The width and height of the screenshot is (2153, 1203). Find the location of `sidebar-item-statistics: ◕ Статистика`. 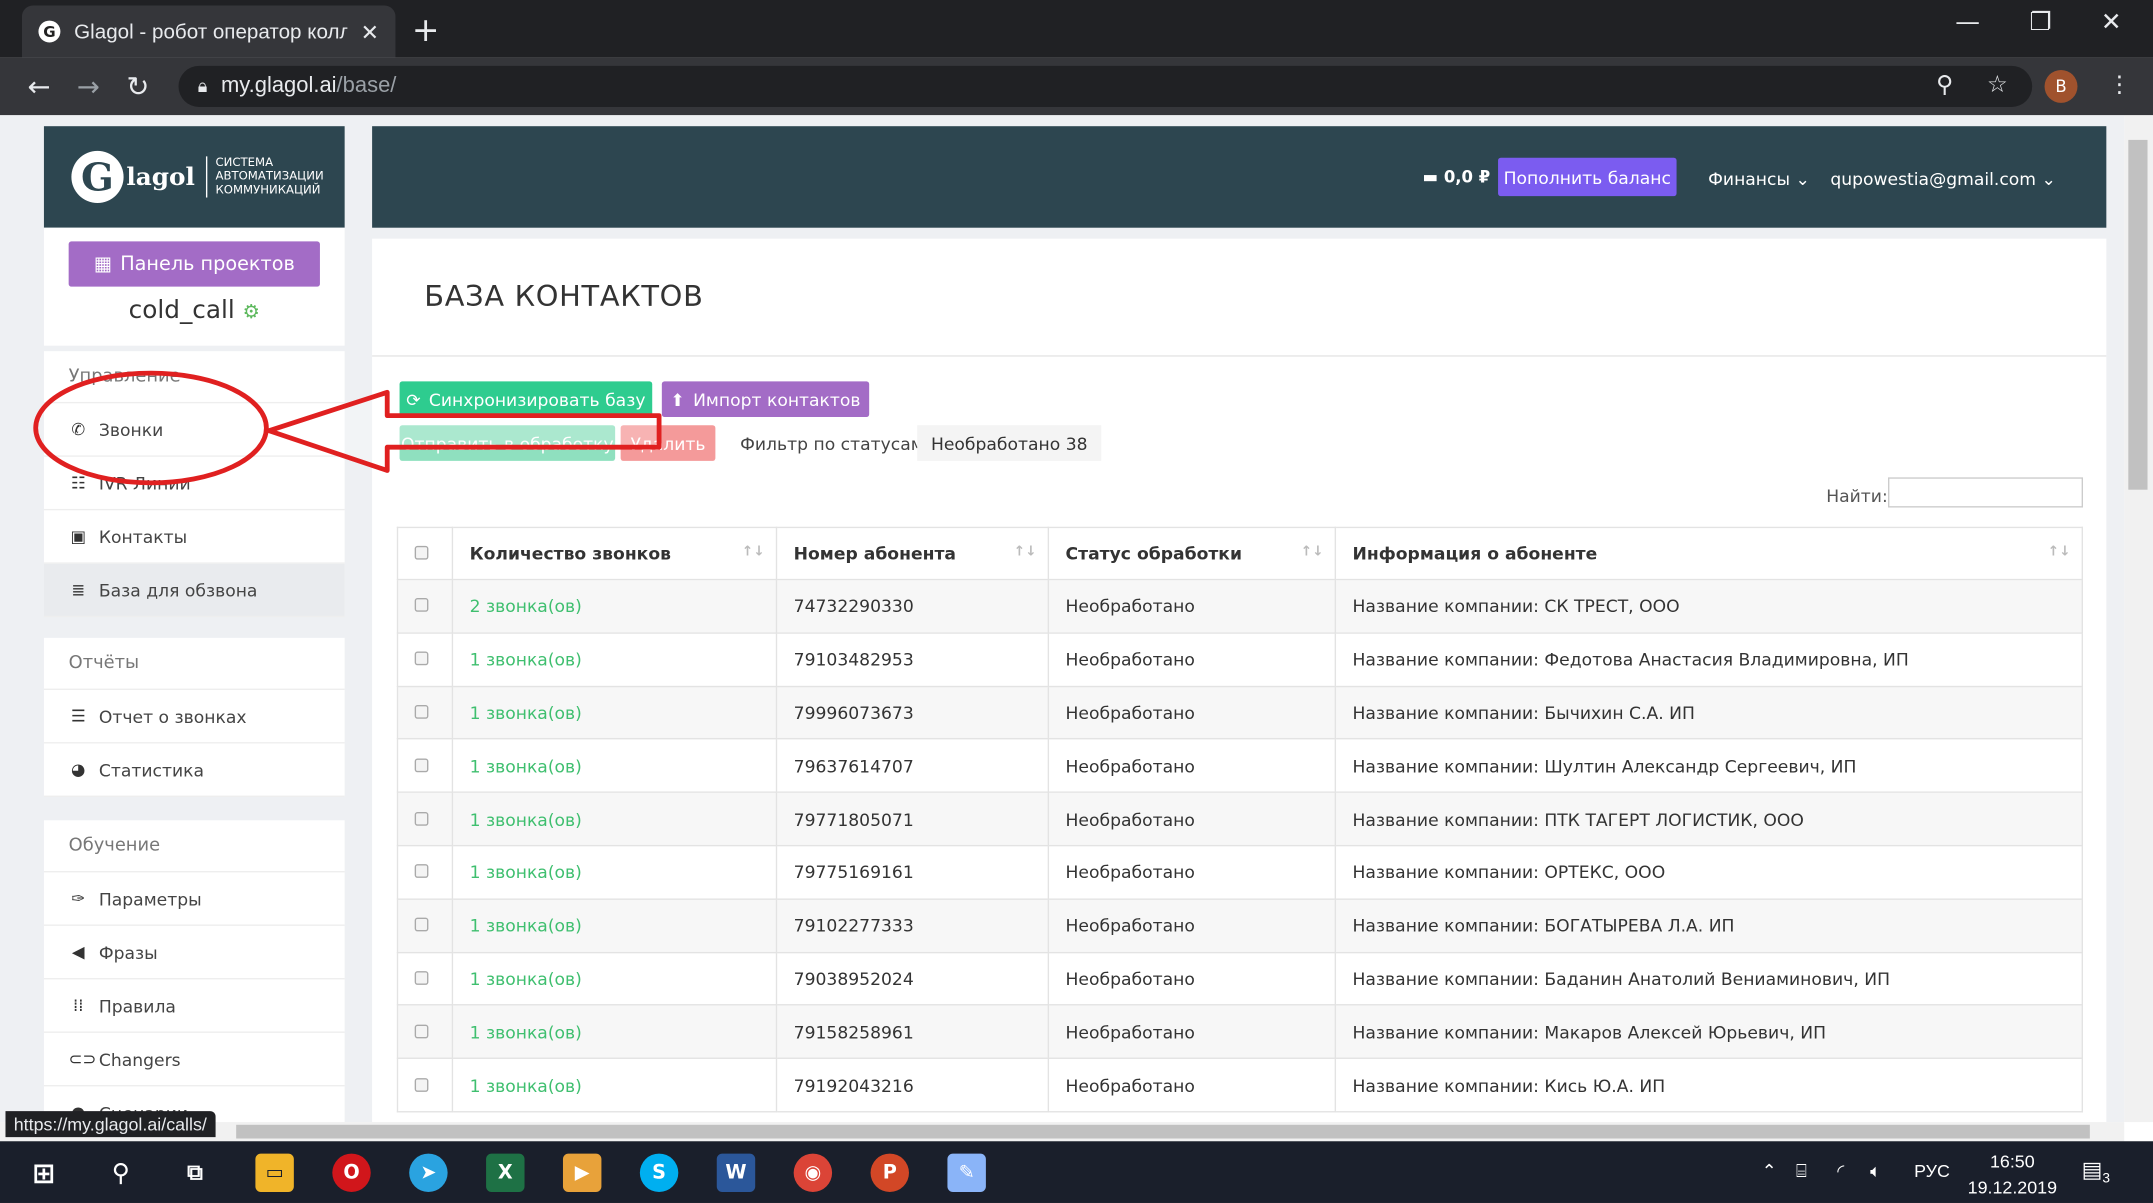

sidebar-item-statistics: ◕ Статистика is located at coordinates (194, 770).